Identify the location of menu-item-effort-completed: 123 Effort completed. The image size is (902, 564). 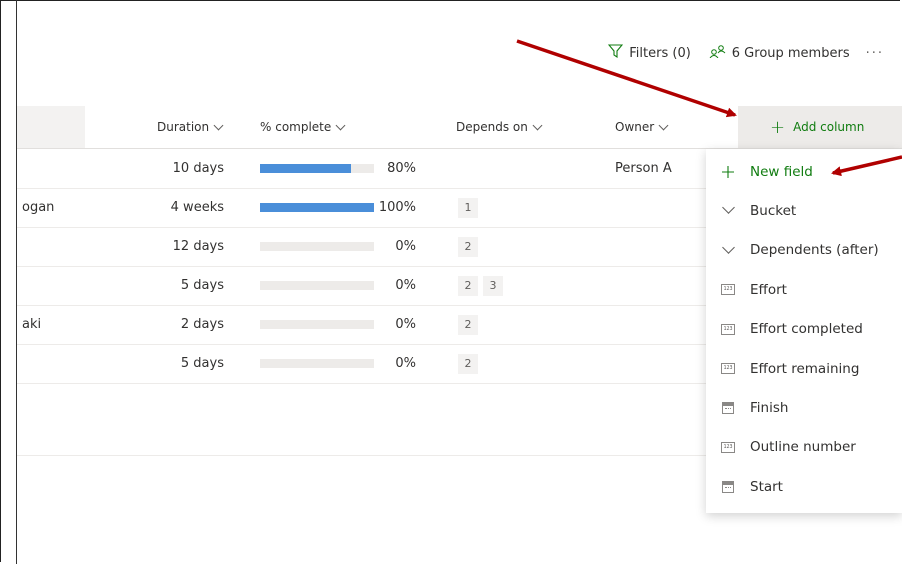
(804, 329).